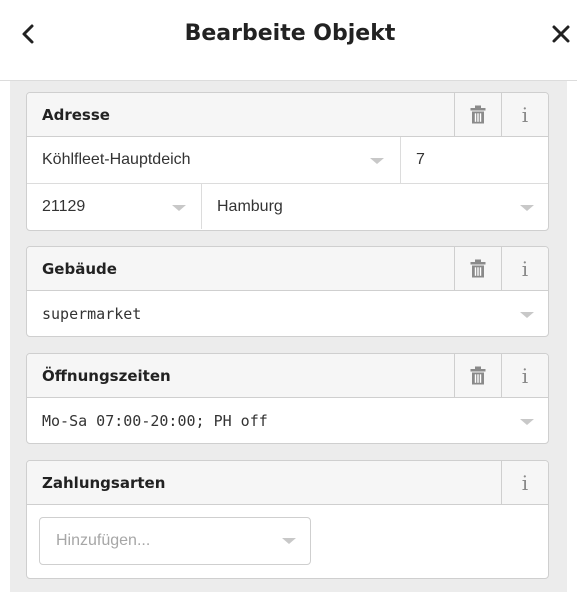 This screenshot has width=577, height=592. I want to click on street-value: Köhlfleet-Hauptdeich, so click(116, 159).